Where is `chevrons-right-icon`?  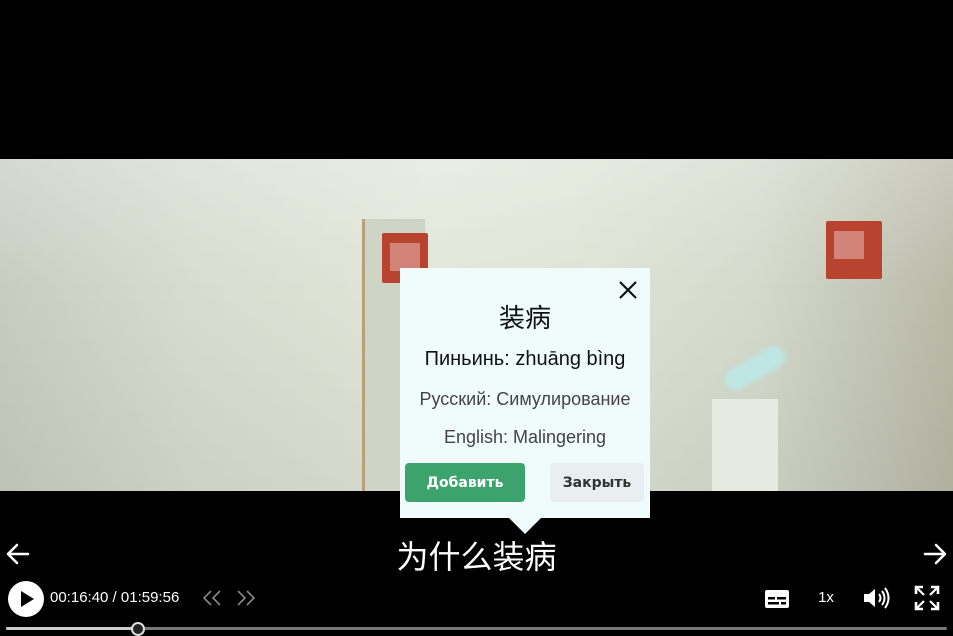 chevrons-right-icon is located at coordinates (246, 598).